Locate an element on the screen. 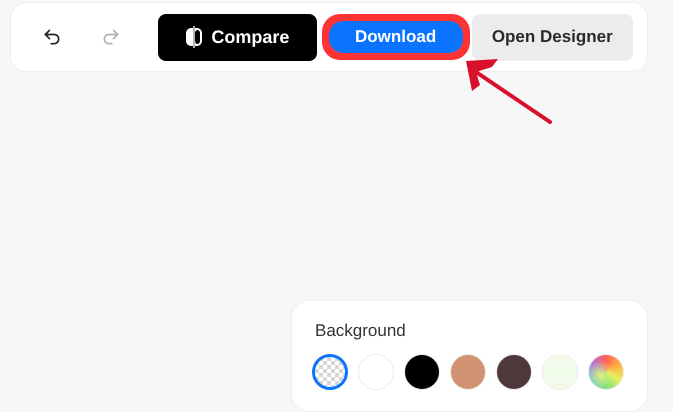  compare-icon is located at coordinates (194, 37).